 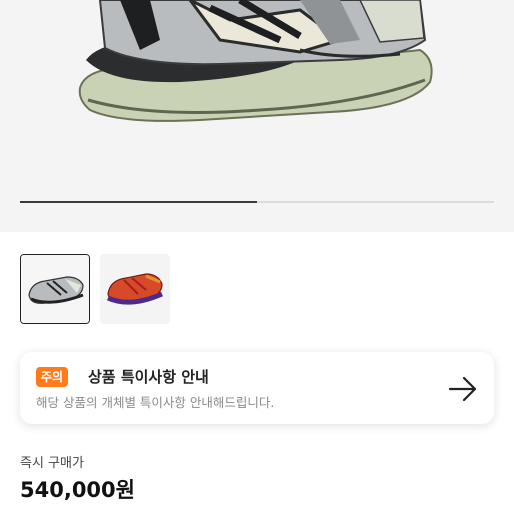 What do you see at coordinates (257, 388) in the screenshot?
I see `product-notice-card: 주의 상품 특이사항 안내 해당 상품의 개체별 특이사항 안내해드립니다.` at bounding box center [257, 388].